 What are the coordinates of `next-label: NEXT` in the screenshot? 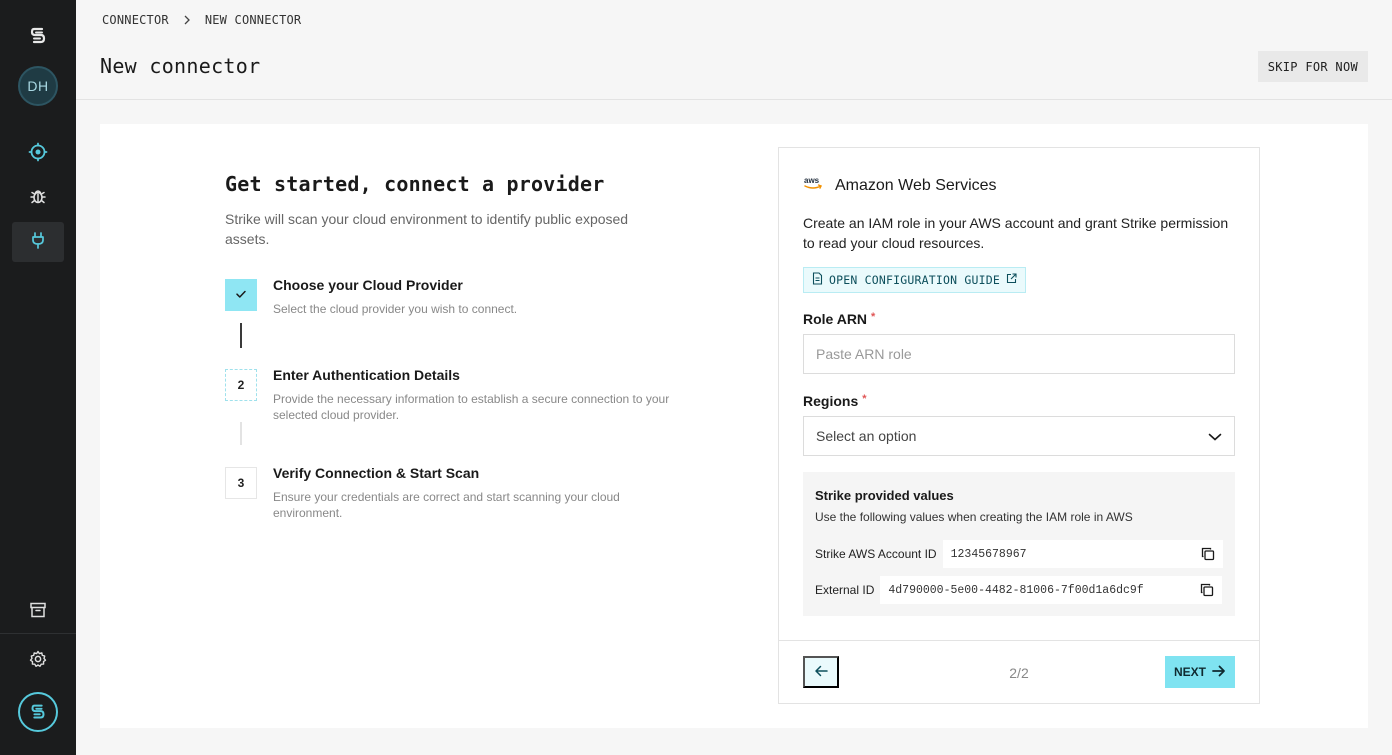 It's located at (1189, 672).